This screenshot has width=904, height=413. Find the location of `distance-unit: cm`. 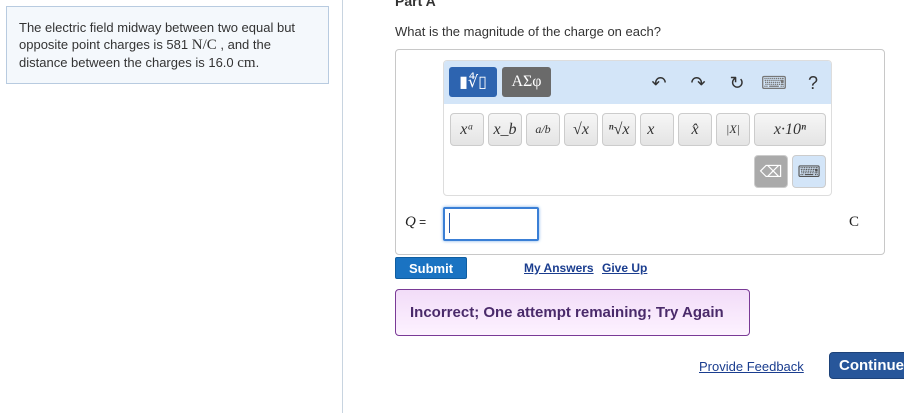

distance-unit: cm is located at coordinates (246, 63).